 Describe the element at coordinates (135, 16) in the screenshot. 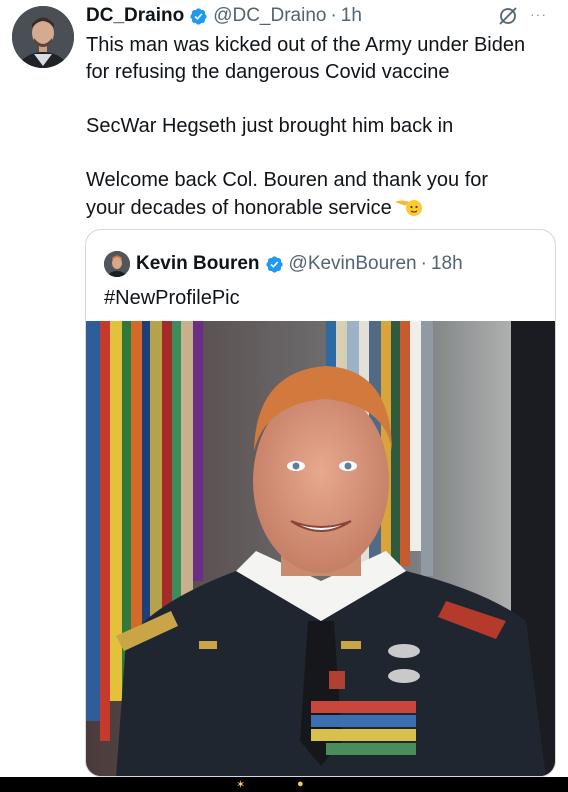

I see `author-name: DC_Draino` at that location.